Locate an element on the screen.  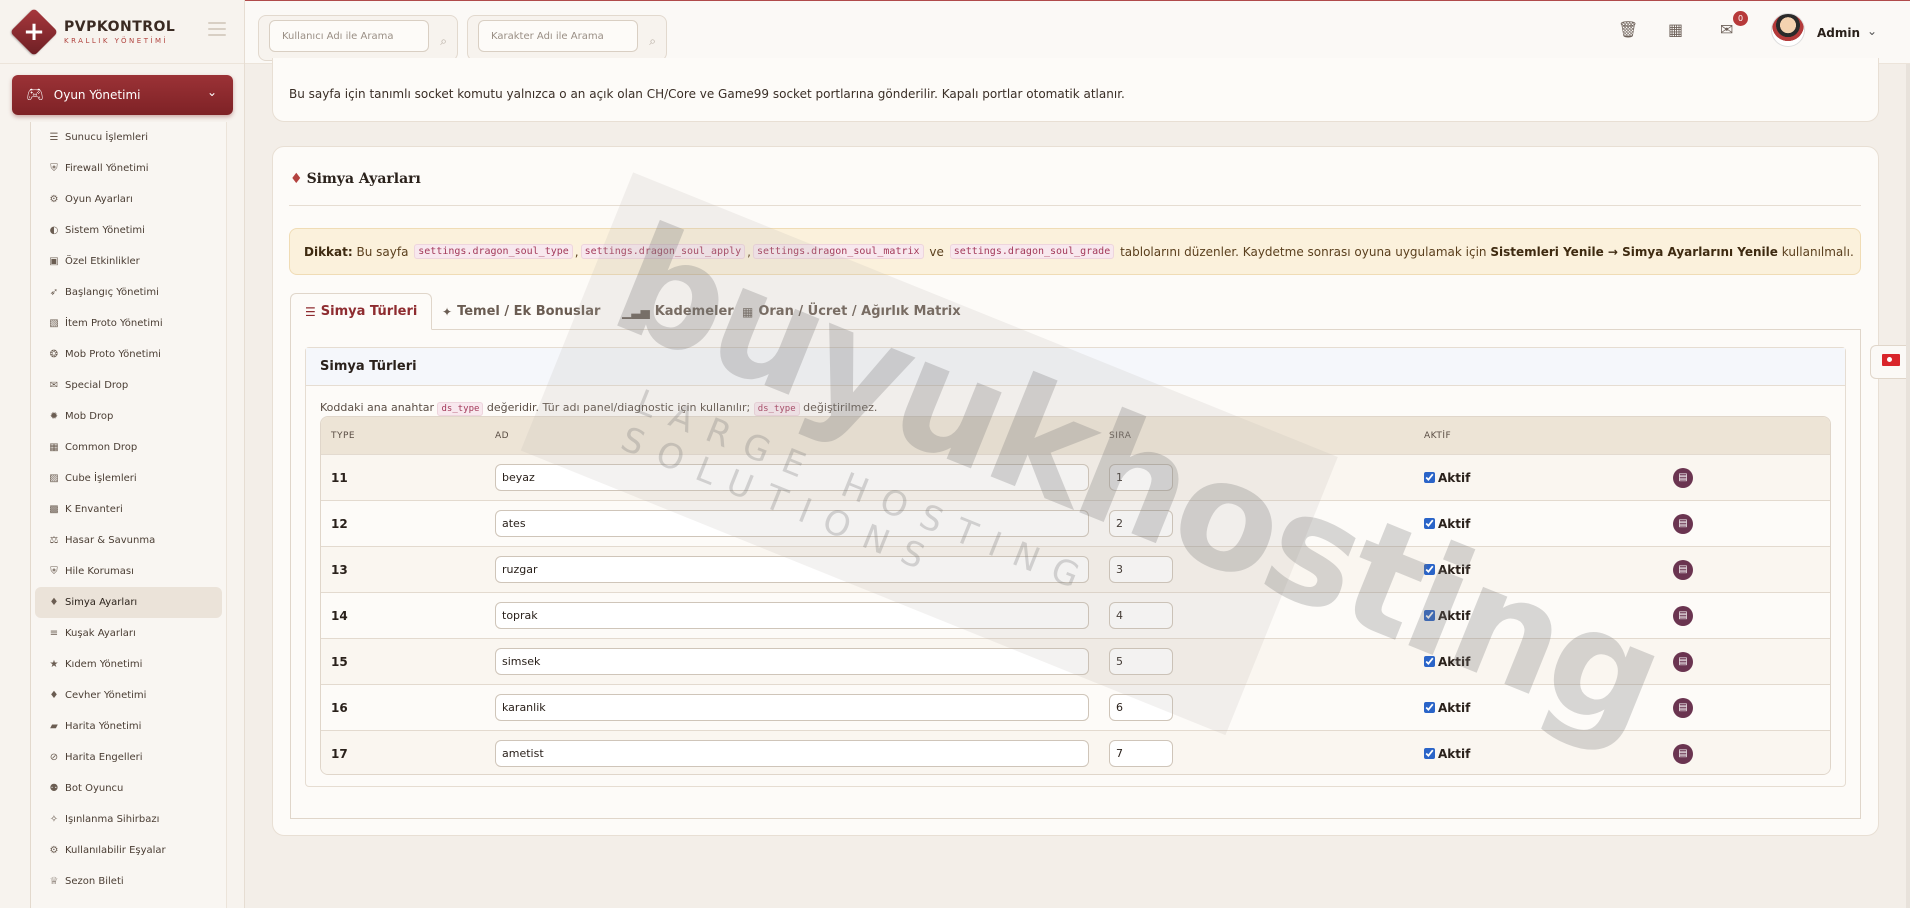
sidebar-item: ▦ Common Drop is located at coordinates (128, 447).